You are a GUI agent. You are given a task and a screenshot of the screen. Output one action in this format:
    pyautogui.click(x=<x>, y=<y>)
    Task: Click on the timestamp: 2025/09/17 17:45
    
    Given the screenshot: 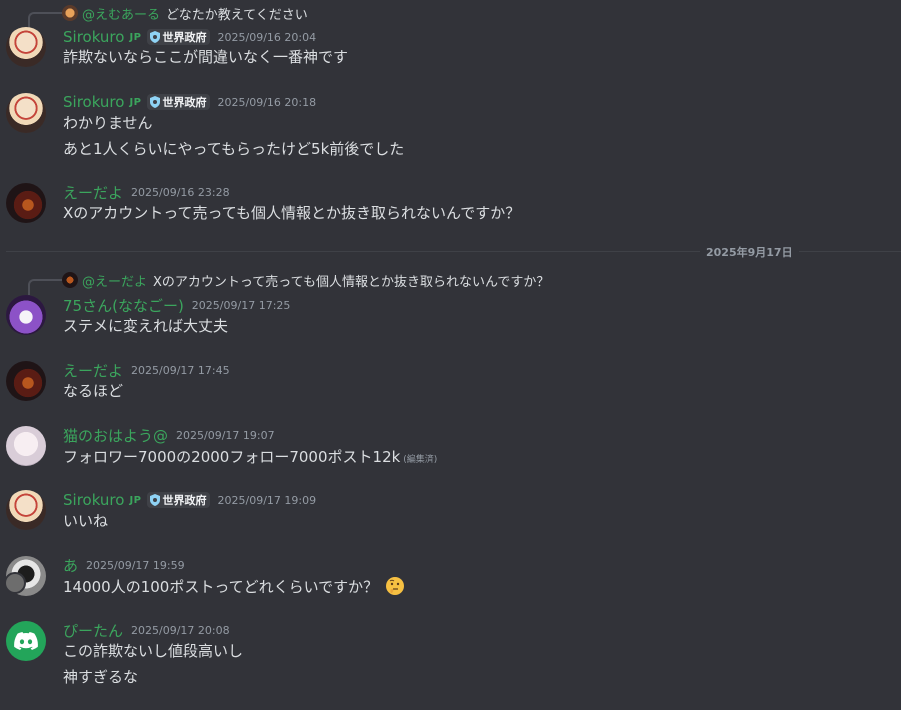 What is the action you would take?
    pyautogui.click(x=180, y=370)
    